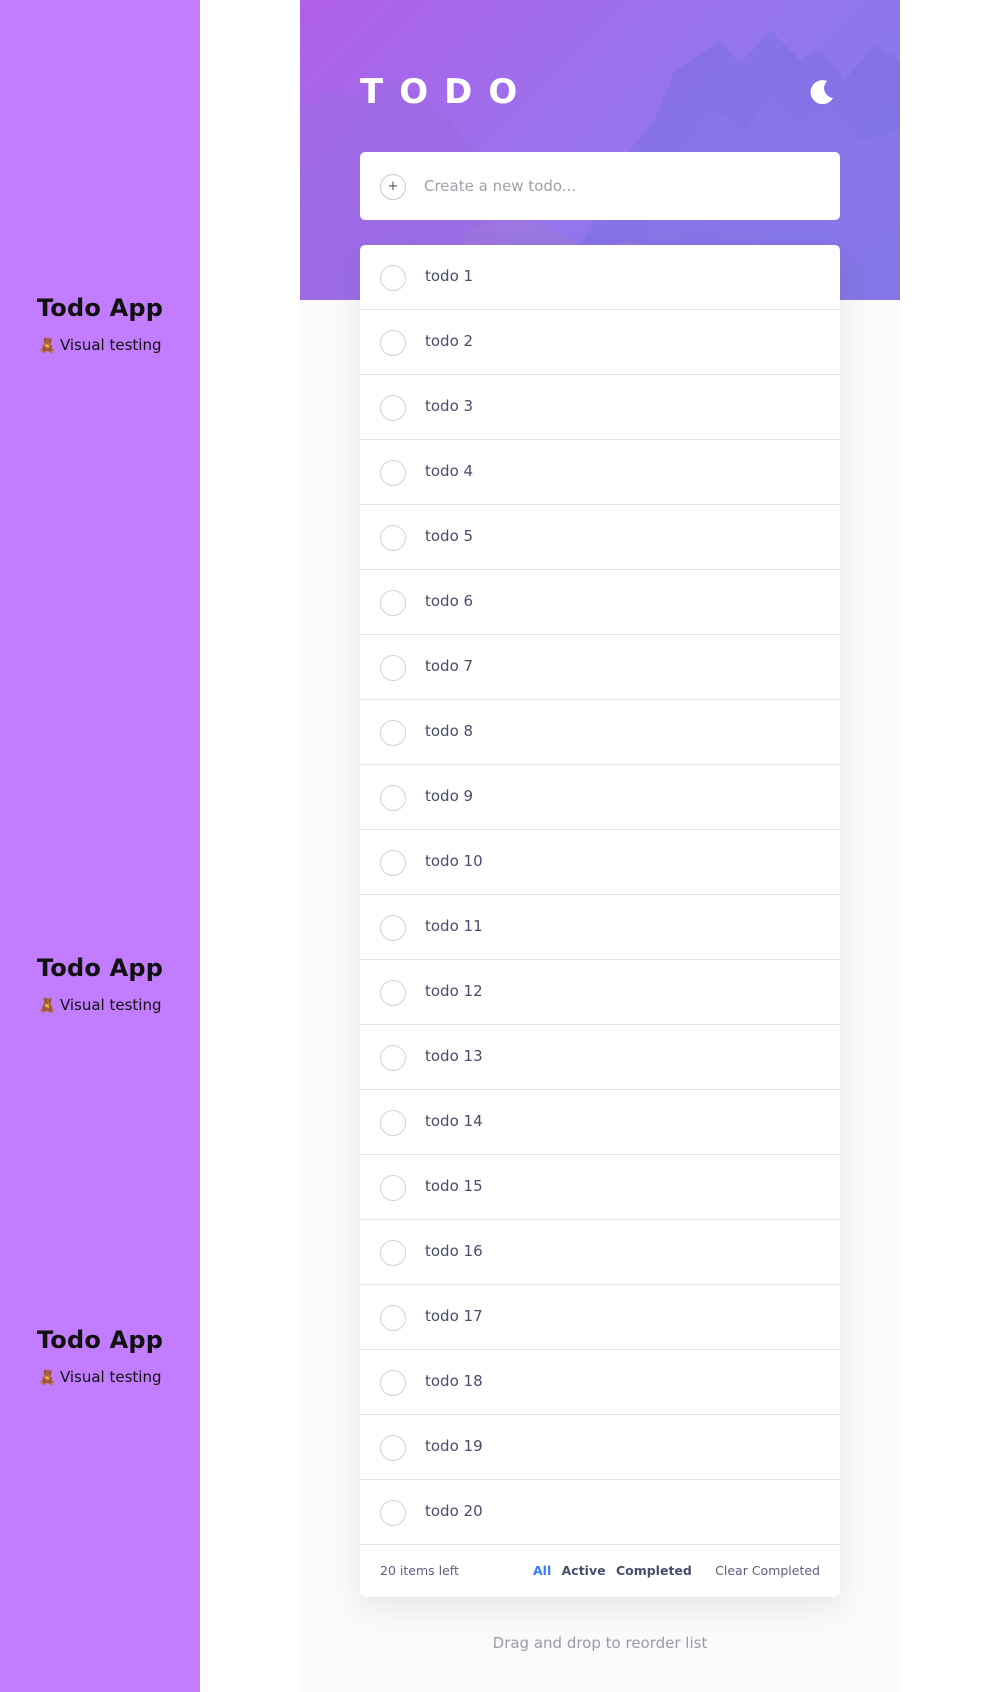 The image size is (1000, 1692). Describe the element at coordinates (624, 186) in the screenshot. I see `new-todo-input` at that location.